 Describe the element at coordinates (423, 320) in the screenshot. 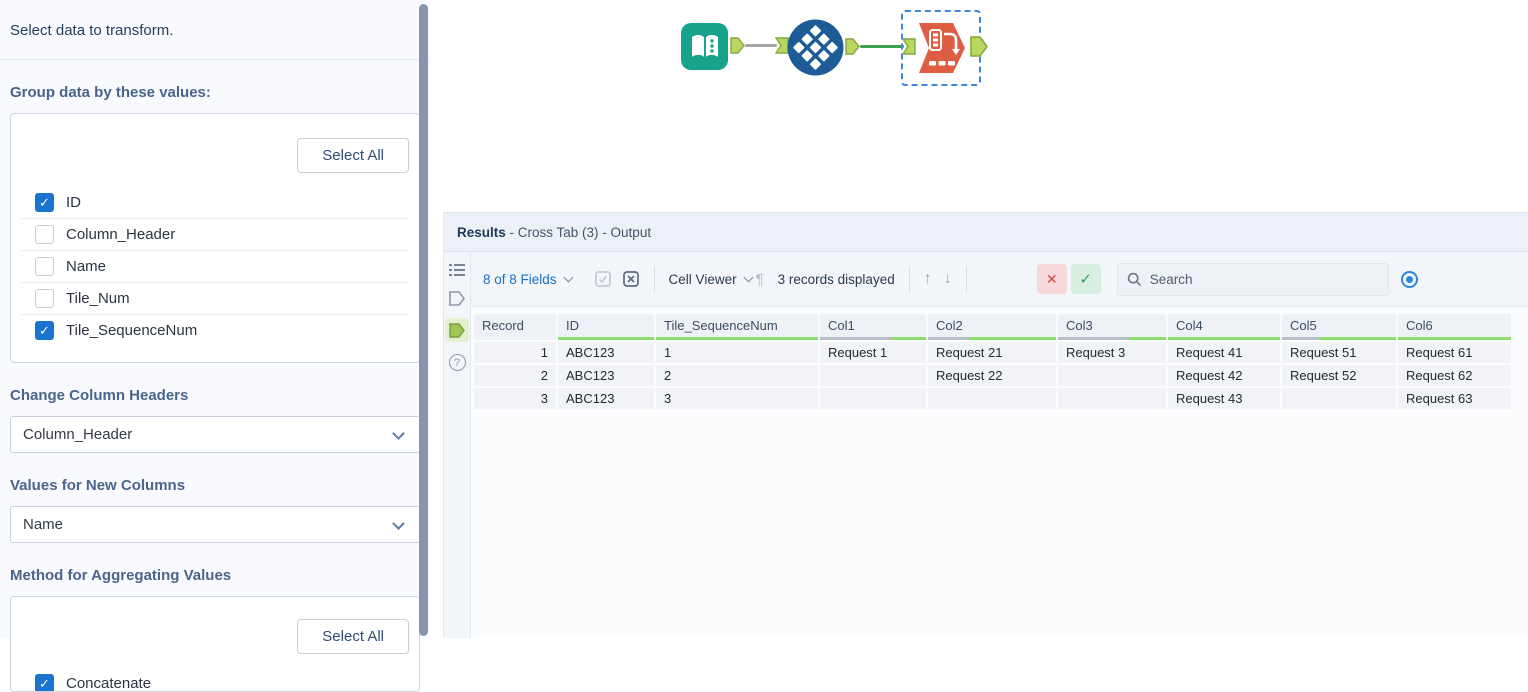

I see `config-panel-scrollbar` at that location.